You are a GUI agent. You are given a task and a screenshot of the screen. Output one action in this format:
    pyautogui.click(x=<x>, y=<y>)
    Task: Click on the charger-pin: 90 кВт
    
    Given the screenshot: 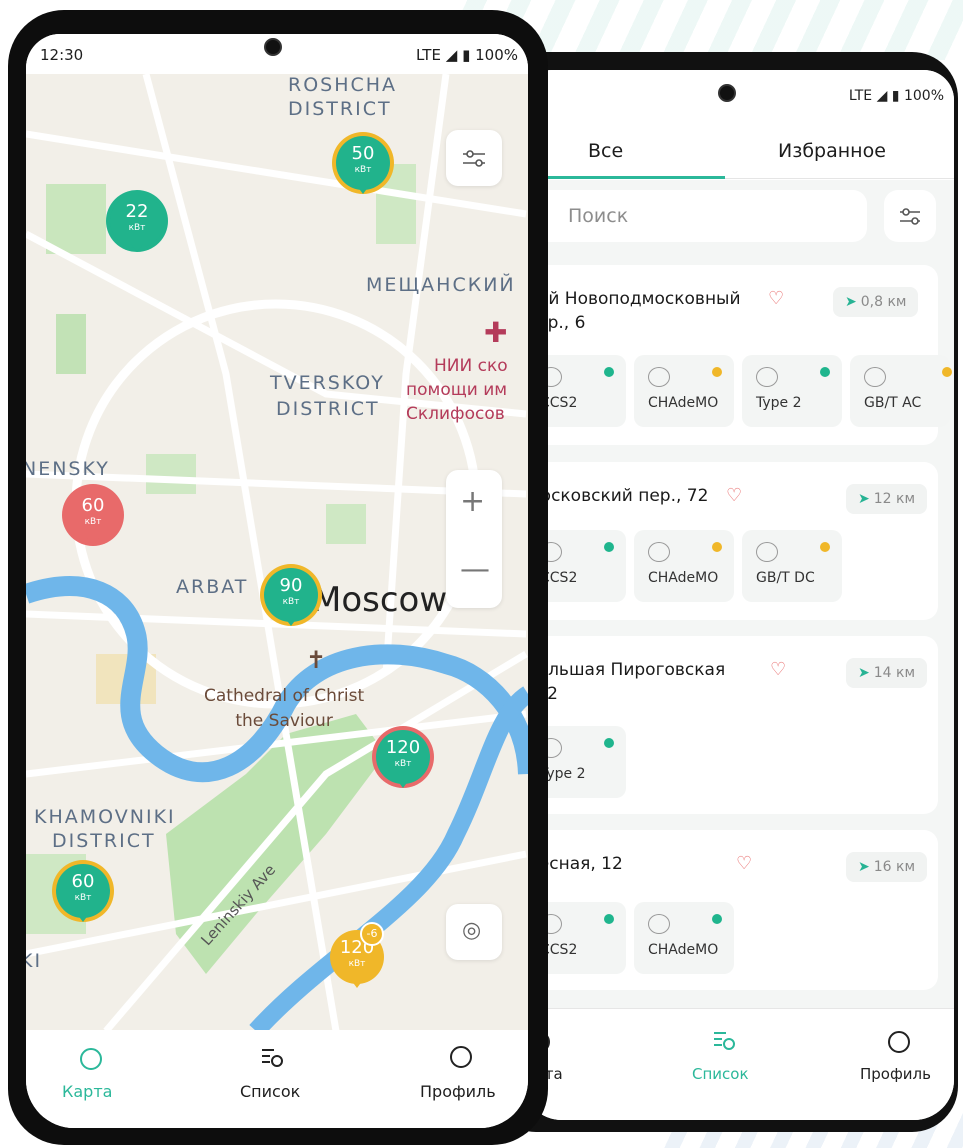 What is the action you would take?
    pyautogui.click(x=291, y=597)
    